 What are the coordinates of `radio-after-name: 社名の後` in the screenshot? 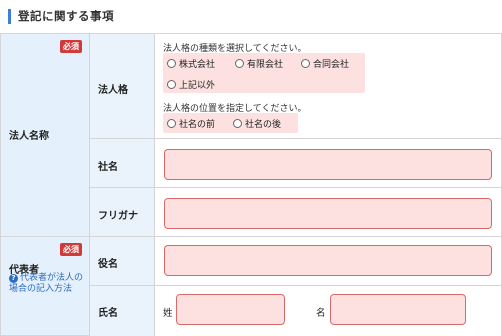 It's located at (257, 123).